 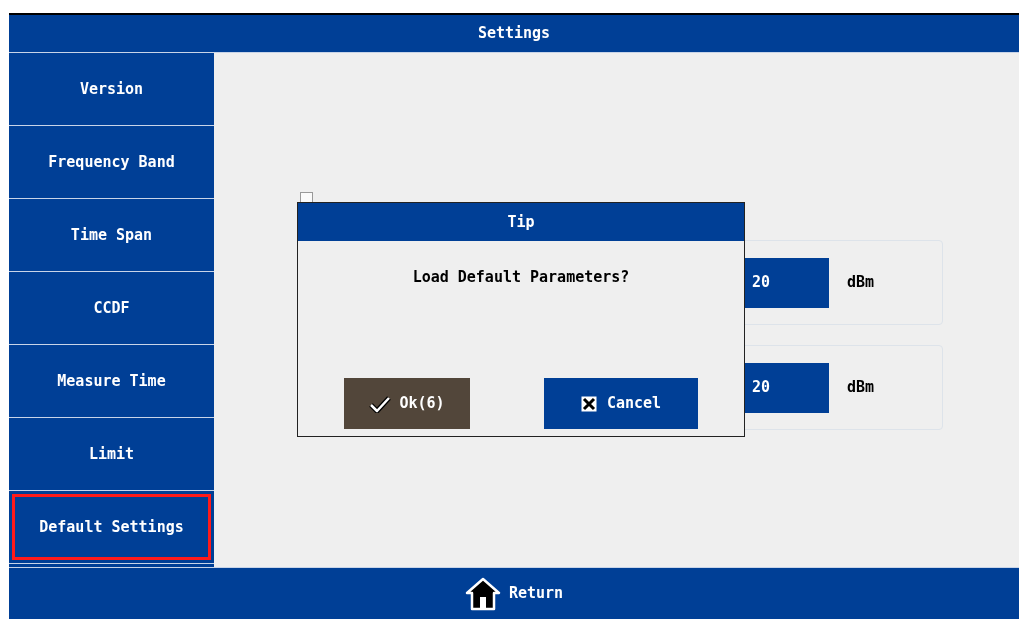 I want to click on return-button: Return, so click(x=514, y=593).